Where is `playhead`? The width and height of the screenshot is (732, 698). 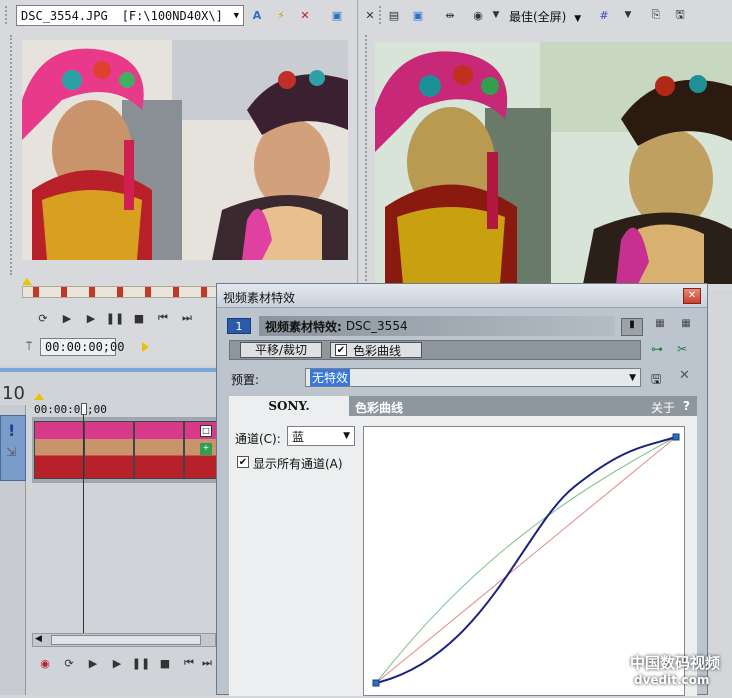 playhead is located at coordinates (84, 409).